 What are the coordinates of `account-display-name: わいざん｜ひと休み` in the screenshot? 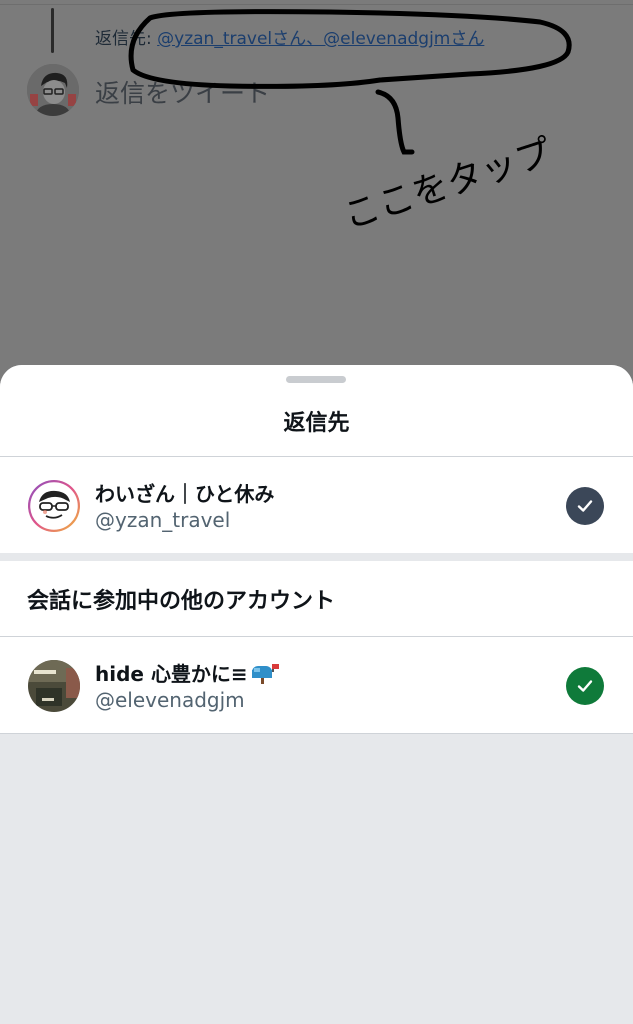 It's located at (185, 494).